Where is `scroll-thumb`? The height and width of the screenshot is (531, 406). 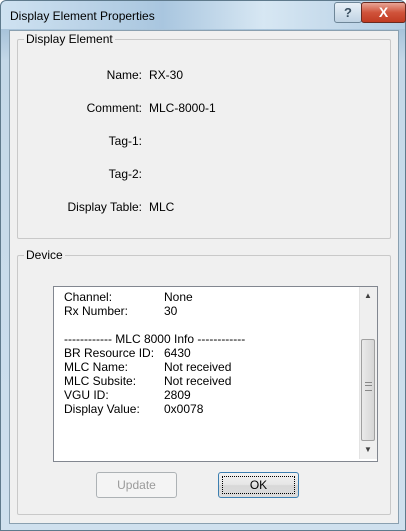
scroll-thumb is located at coordinates (368, 390).